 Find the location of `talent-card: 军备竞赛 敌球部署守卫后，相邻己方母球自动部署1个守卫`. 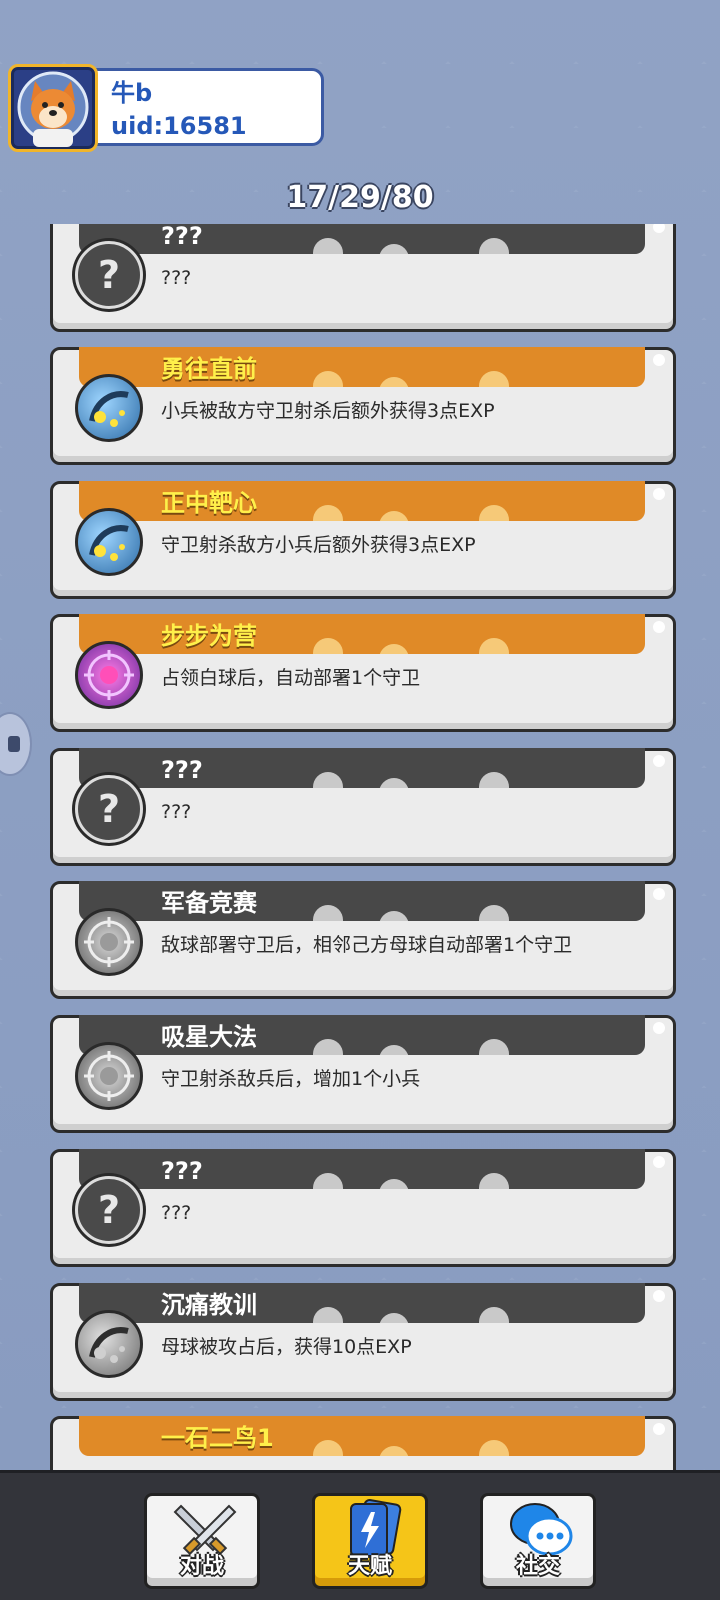

talent-card: 军备竞赛 敌球部署守卫后，相邻己方母球自动部署1个守卫 is located at coordinates (363, 940).